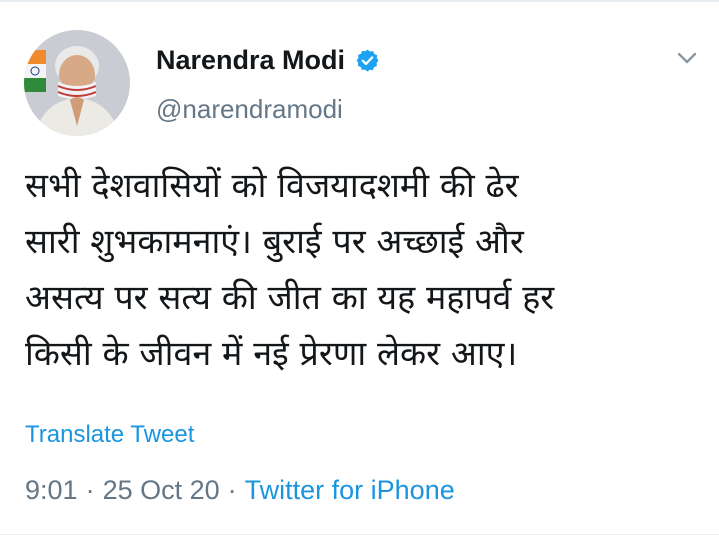 Image resolution: width=719 pixels, height=537 pixels. Describe the element at coordinates (359, 534) in the screenshot. I see `bottom-divider` at that location.